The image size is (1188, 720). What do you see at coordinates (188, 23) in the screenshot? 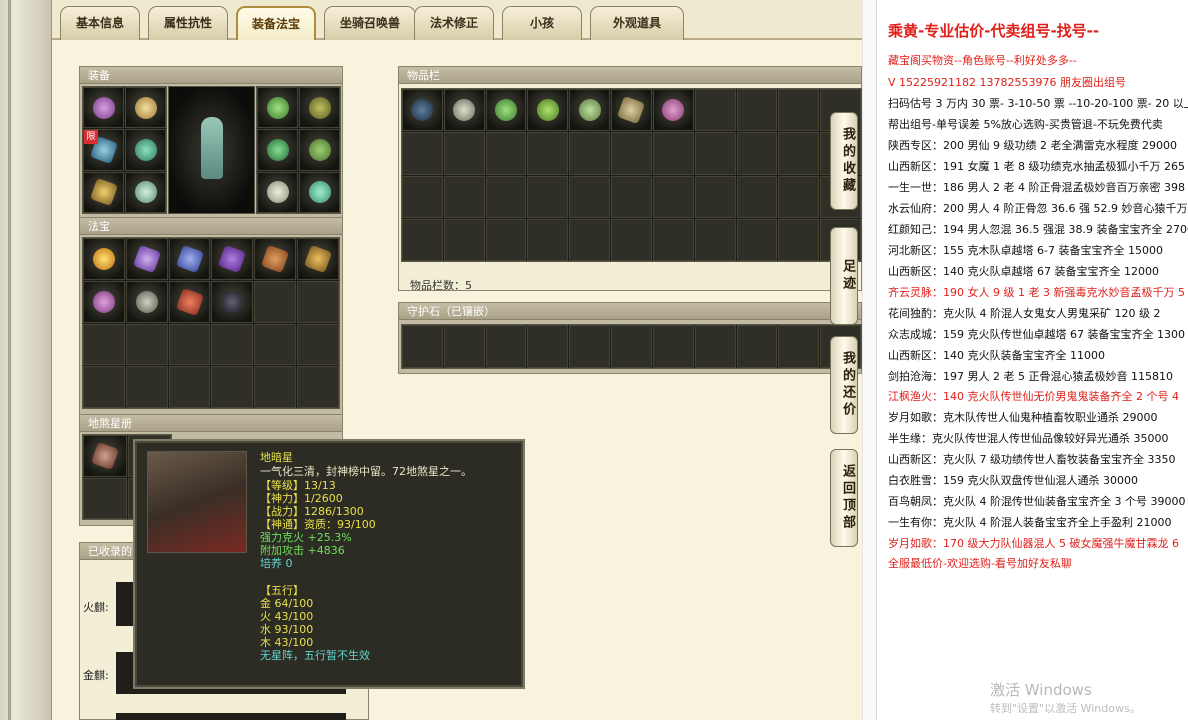
I see `tab-attributes: 属性抗性` at bounding box center [188, 23].